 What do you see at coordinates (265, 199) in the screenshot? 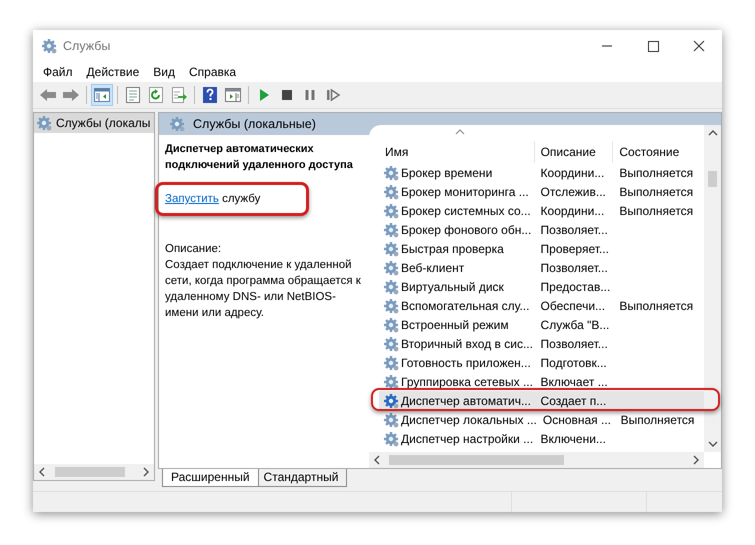
I see `action-text: Запустить службу` at bounding box center [265, 199].